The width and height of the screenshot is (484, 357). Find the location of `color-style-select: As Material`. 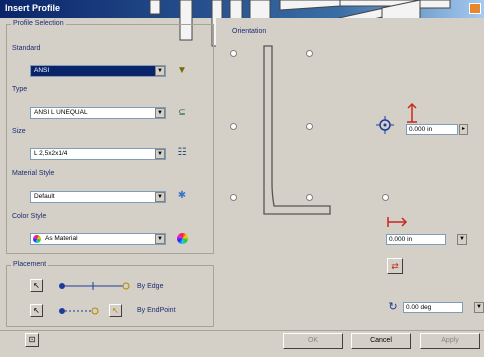

color-style-select: As Material is located at coordinates (98, 239).